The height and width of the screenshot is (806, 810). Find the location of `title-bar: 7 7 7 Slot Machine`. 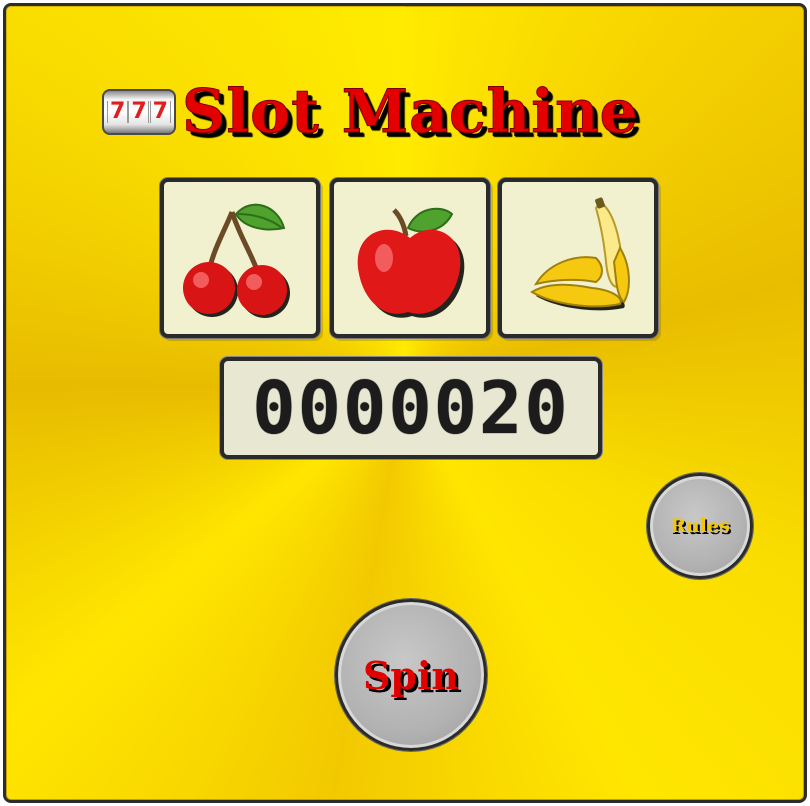

title-bar: 7 7 7 Slot Machine is located at coordinates (422, 112).